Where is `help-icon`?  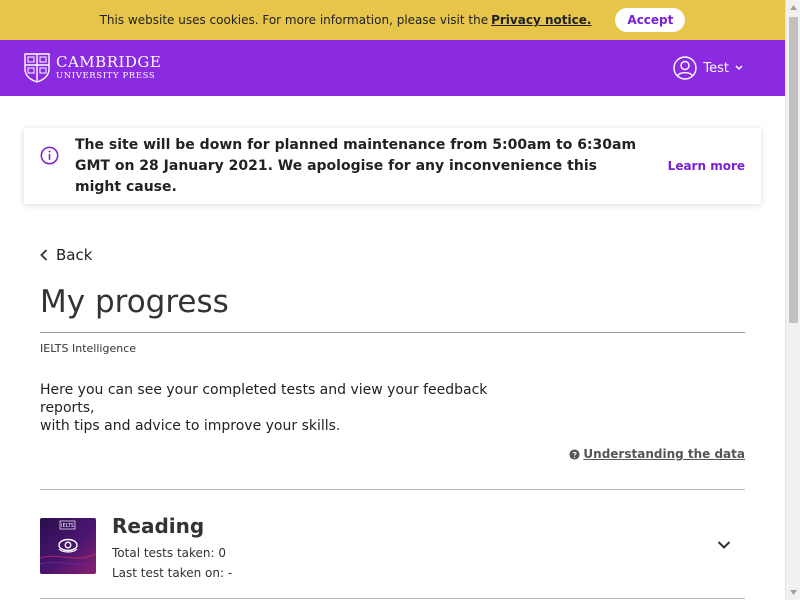 help-icon is located at coordinates (574, 454).